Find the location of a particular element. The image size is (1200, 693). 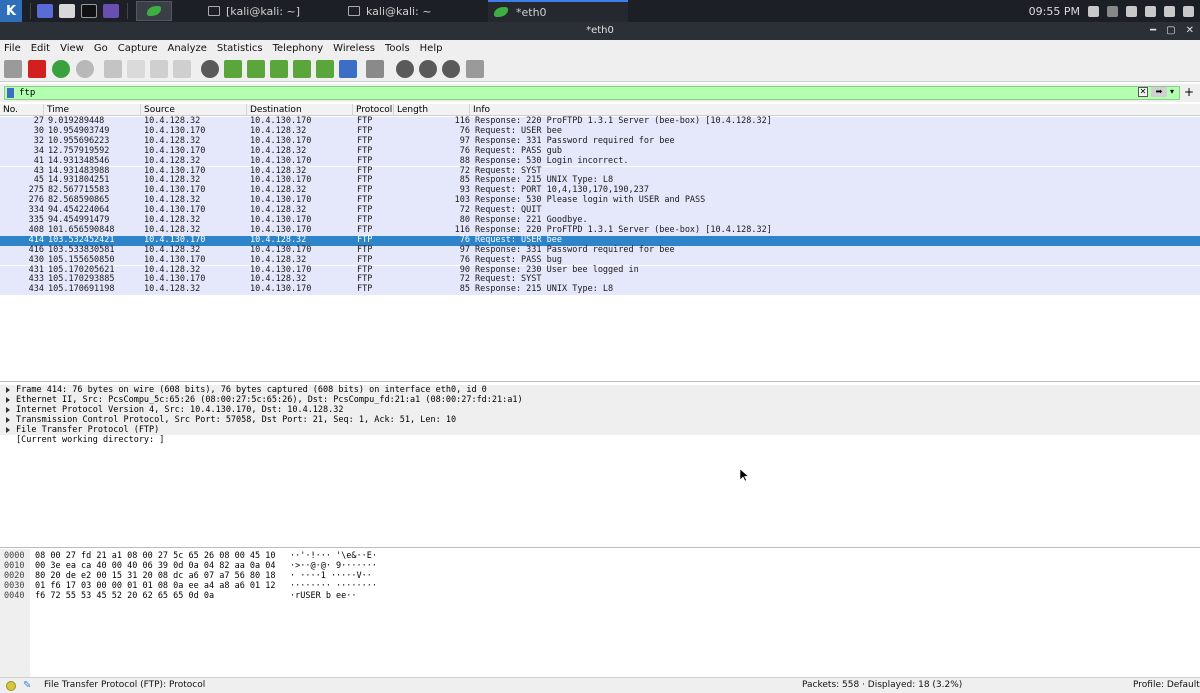

volume-icon is located at coordinates (1112, 11).